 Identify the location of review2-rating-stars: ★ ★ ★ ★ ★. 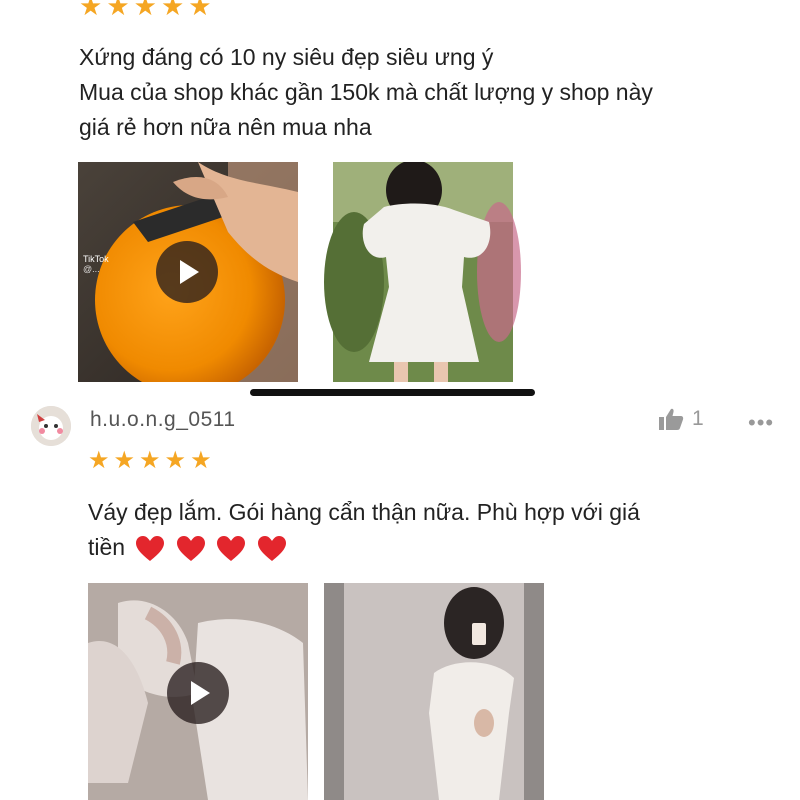
(150, 461).